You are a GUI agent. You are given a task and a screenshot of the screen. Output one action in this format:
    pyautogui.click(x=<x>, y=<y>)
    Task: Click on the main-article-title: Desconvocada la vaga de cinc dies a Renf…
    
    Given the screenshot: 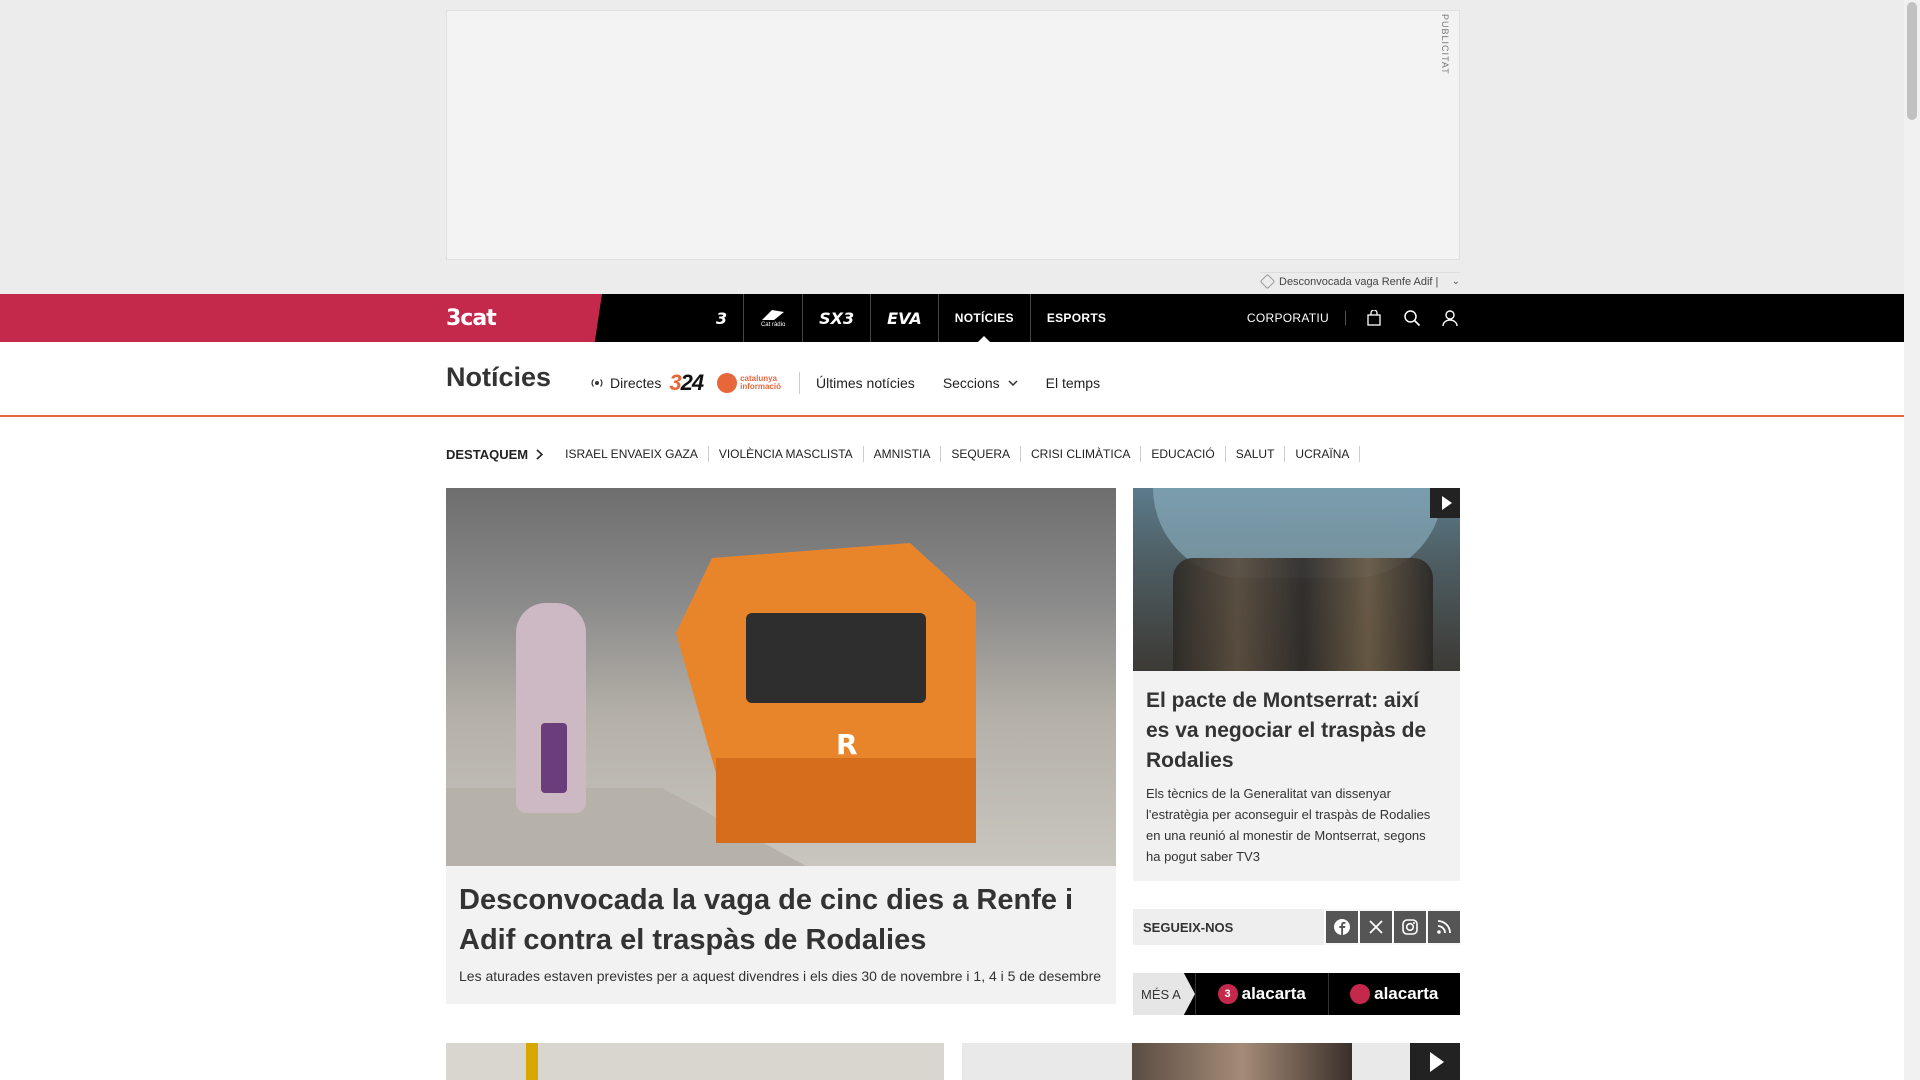 What is the action you would take?
    pyautogui.click(x=779, y=920)
    